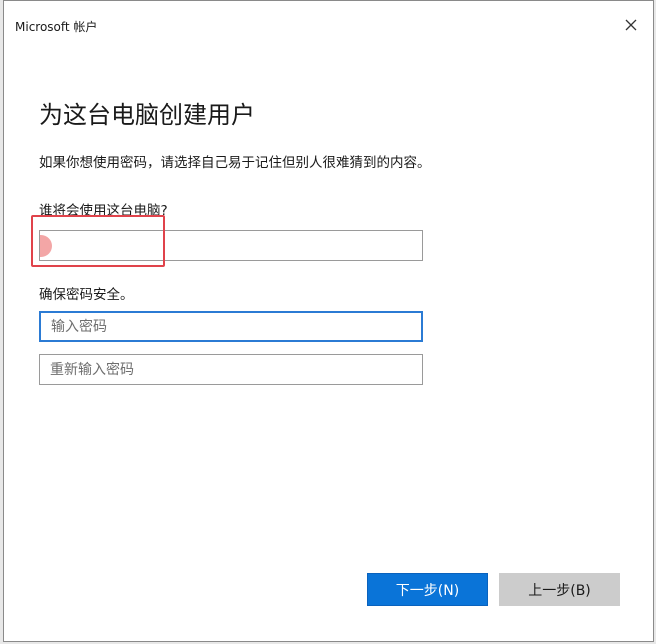 The height and width of the screenshot is (644, 656). What do you see at coordinates (86, 295) in the screenshot?
I see `password-section-label: 确保密码安全。` at bounding box center [86, 295].